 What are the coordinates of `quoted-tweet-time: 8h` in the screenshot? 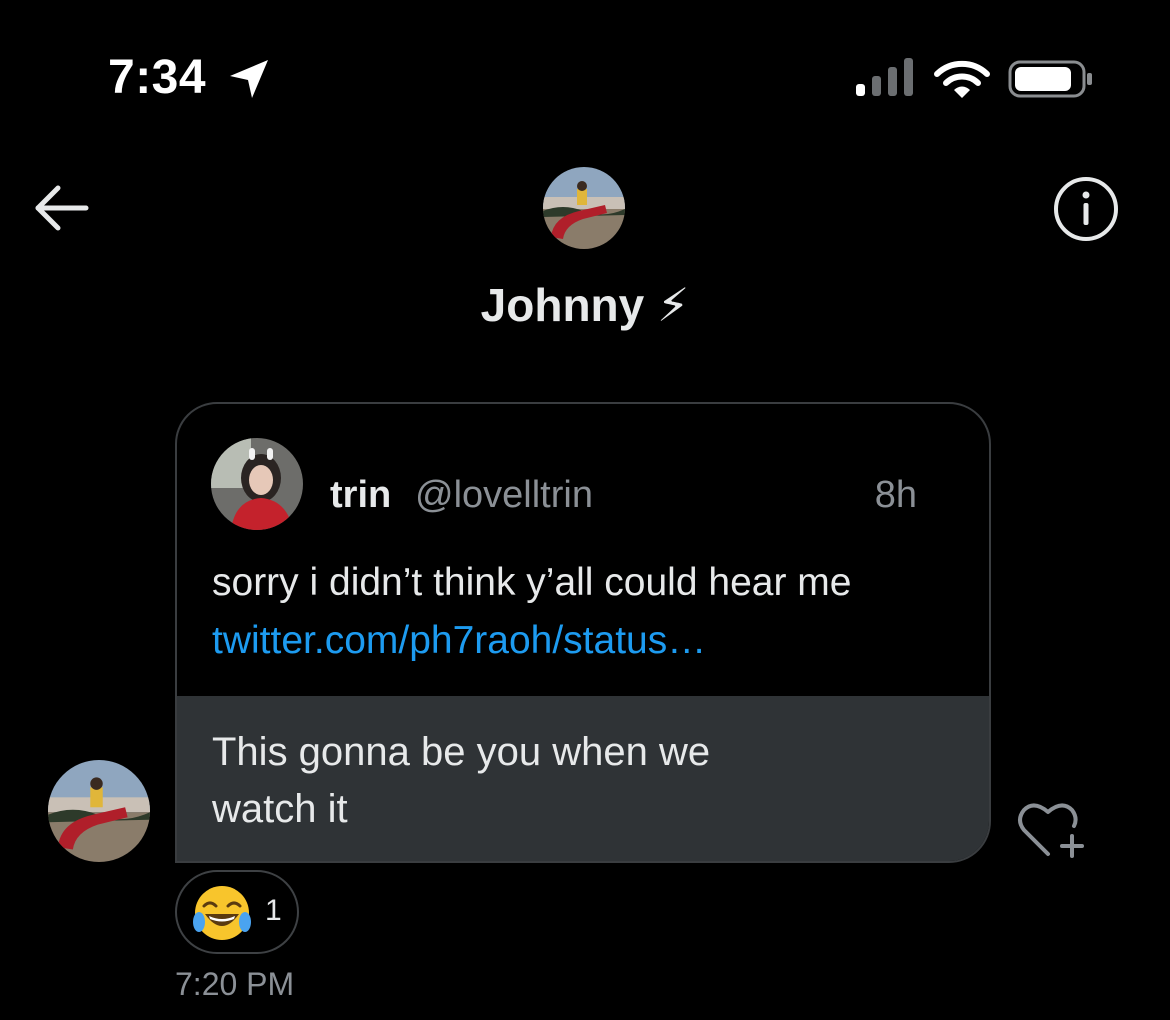 It's located at (895, 495).